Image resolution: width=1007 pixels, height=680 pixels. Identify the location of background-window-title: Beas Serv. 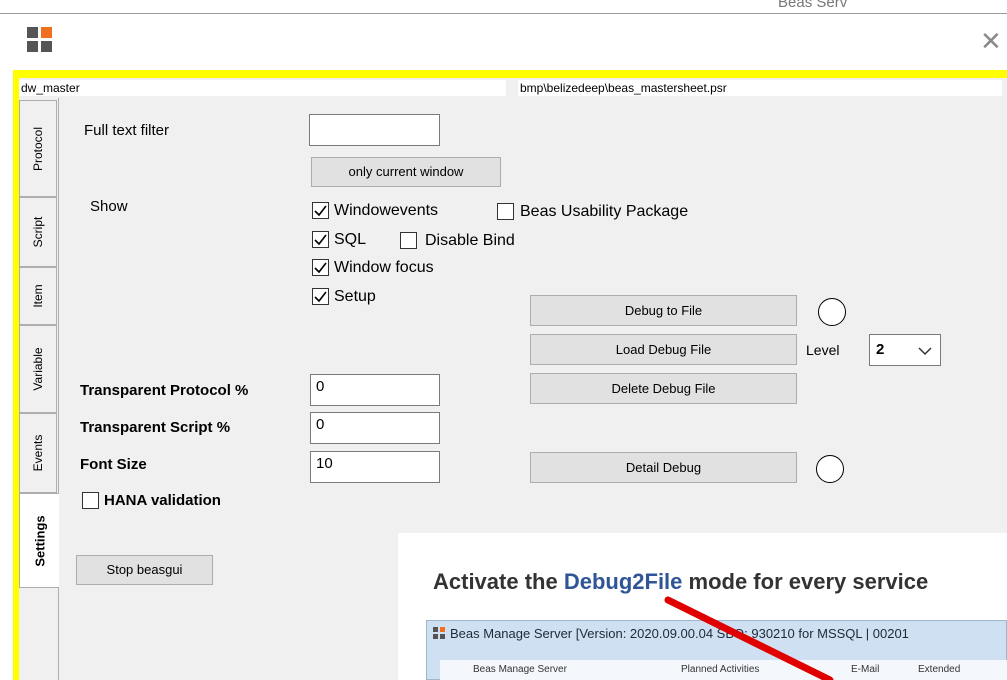
(813, 5).